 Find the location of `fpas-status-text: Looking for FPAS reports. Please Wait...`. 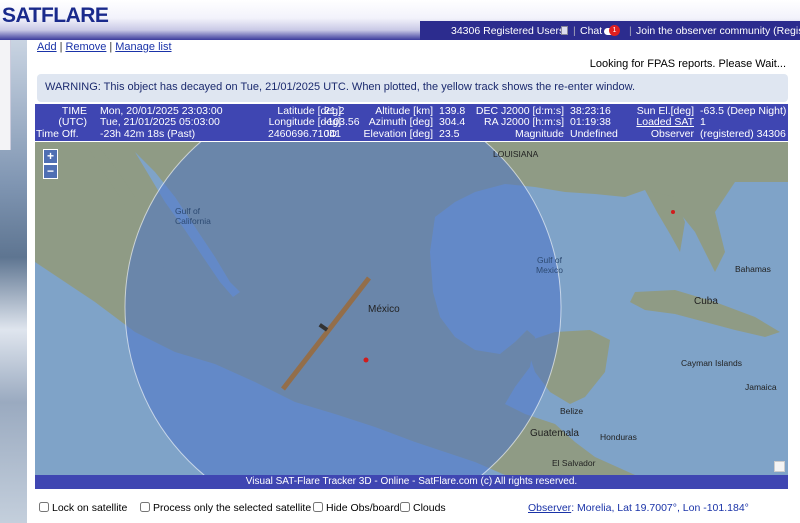

fpas-status-text: Looking for FPAS reports. Please Wait... is located at coordinates (687, 64).